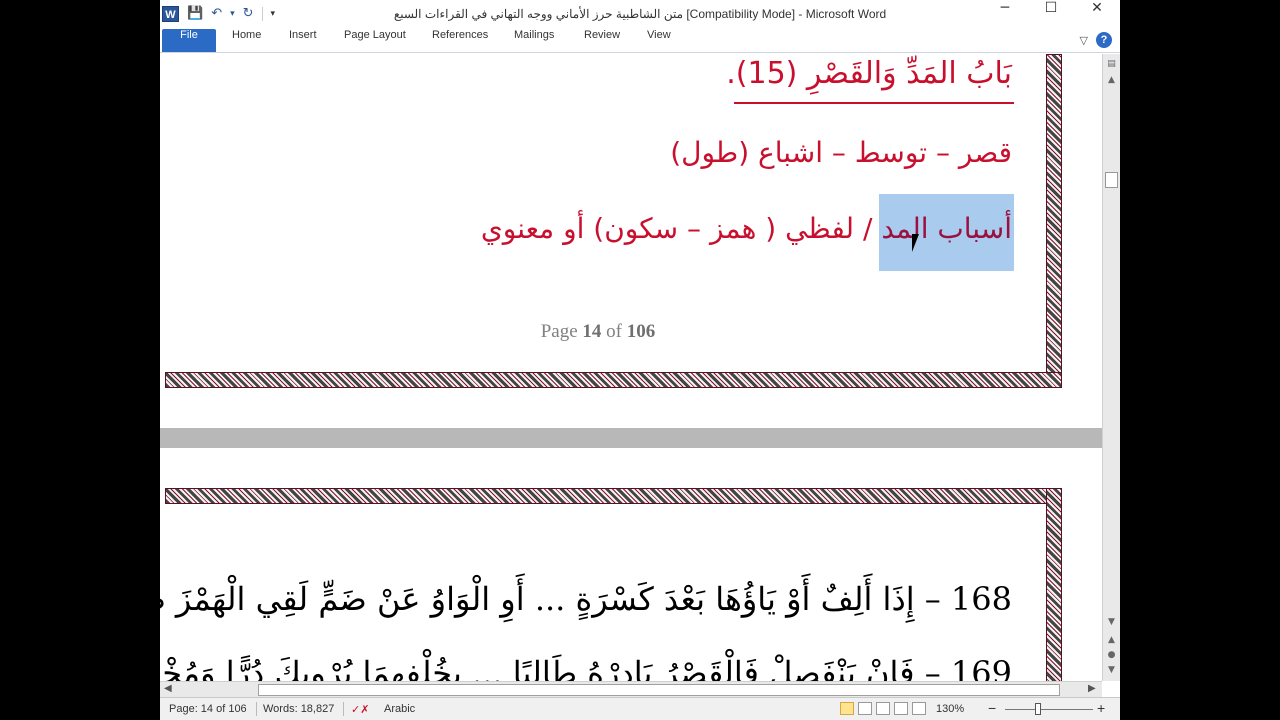  I want to click on window-controls: ─ ☐ ✕, so click(1051, 14).